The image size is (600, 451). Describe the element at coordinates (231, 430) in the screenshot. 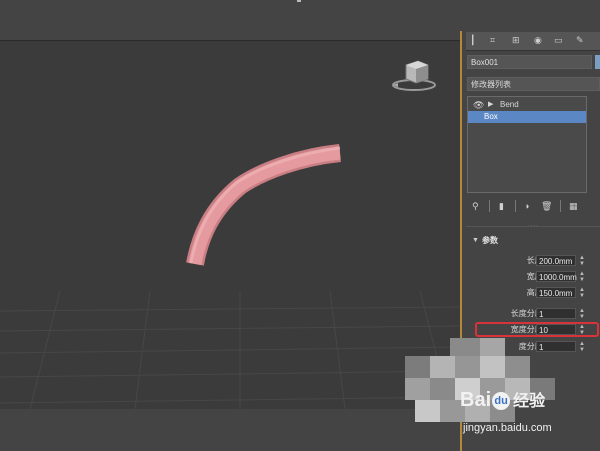

I see `status-area` at that location.